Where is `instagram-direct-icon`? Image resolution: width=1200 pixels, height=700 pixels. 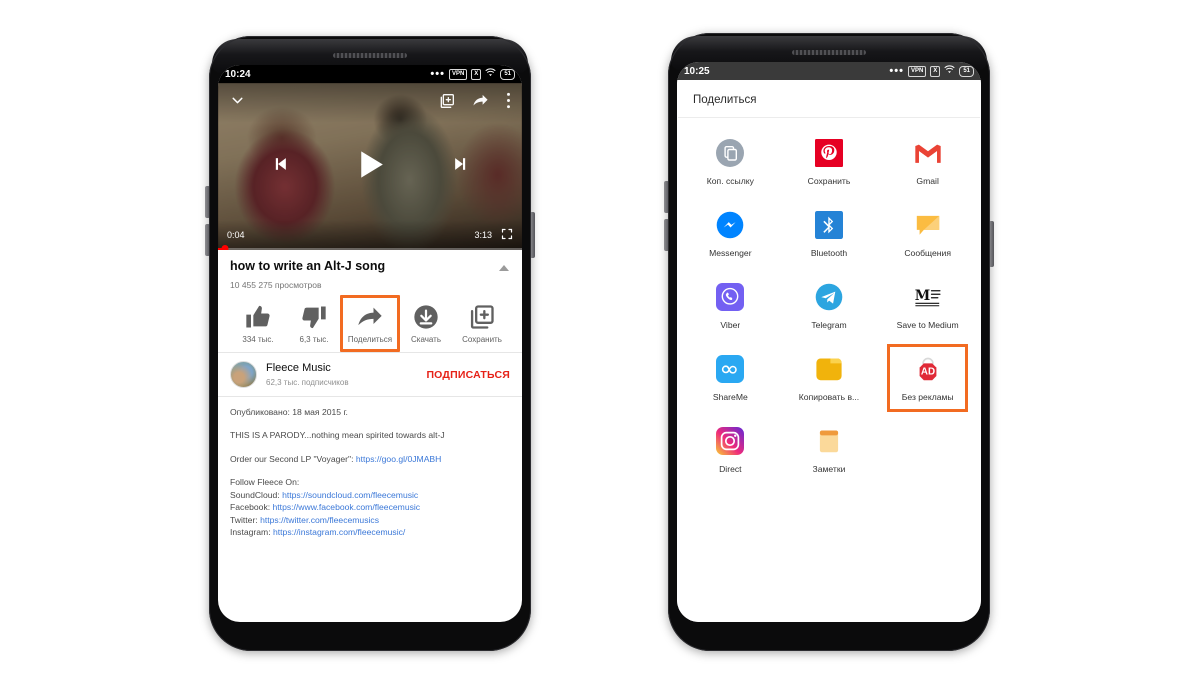
instagram-direct-icon is located at coordinates (730, 441).